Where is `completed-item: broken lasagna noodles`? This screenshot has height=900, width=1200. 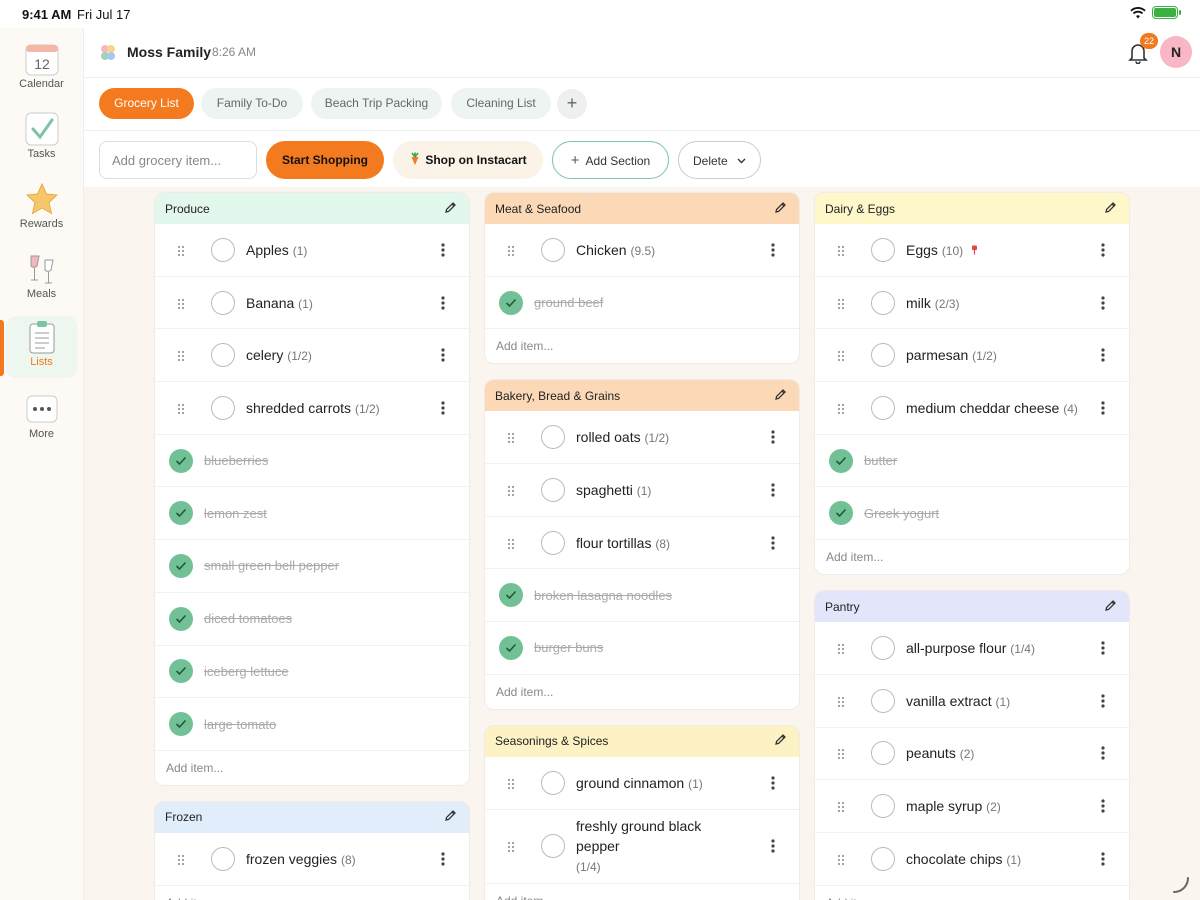 completed-item: broken lasagna noodles is located at coordinates (642, 596).